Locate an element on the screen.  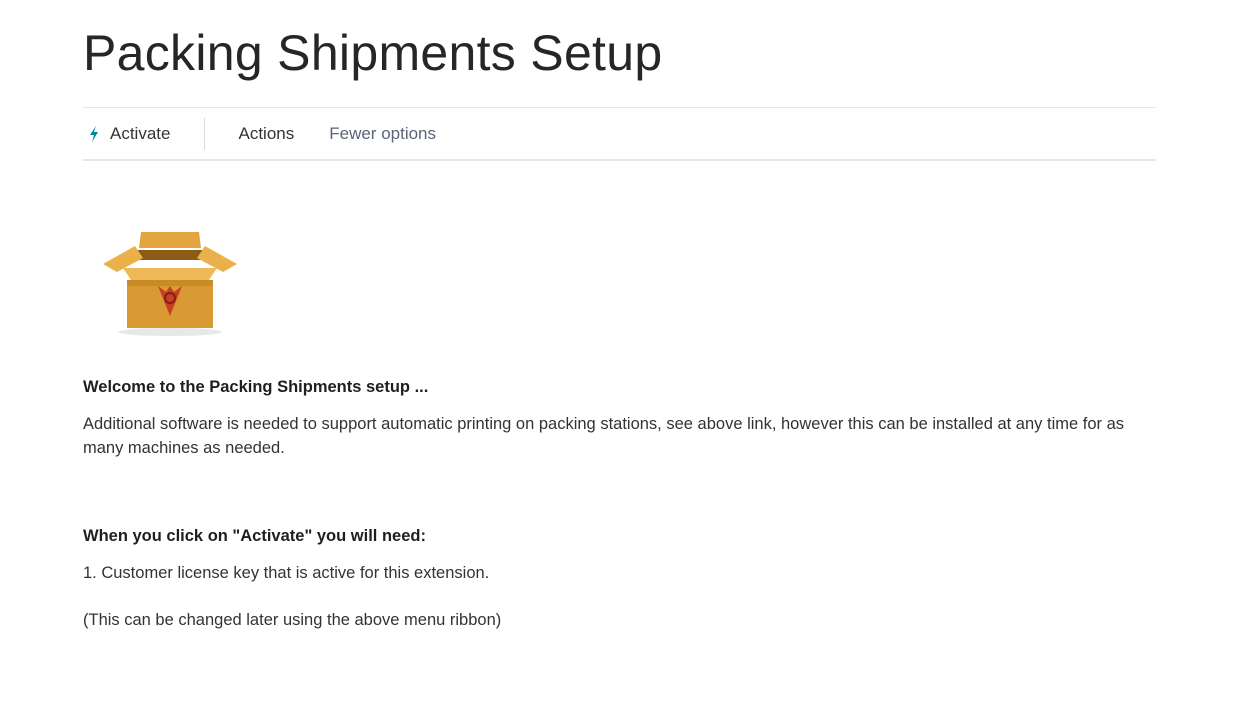
activate-label: Activate is located at coordinates (140, 133).